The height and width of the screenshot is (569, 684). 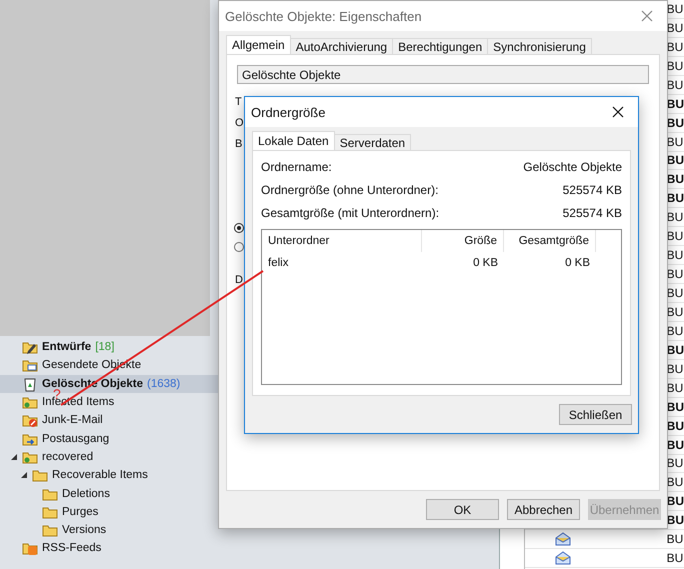 I want to click on label-text: O, so click(x=239, y=123).